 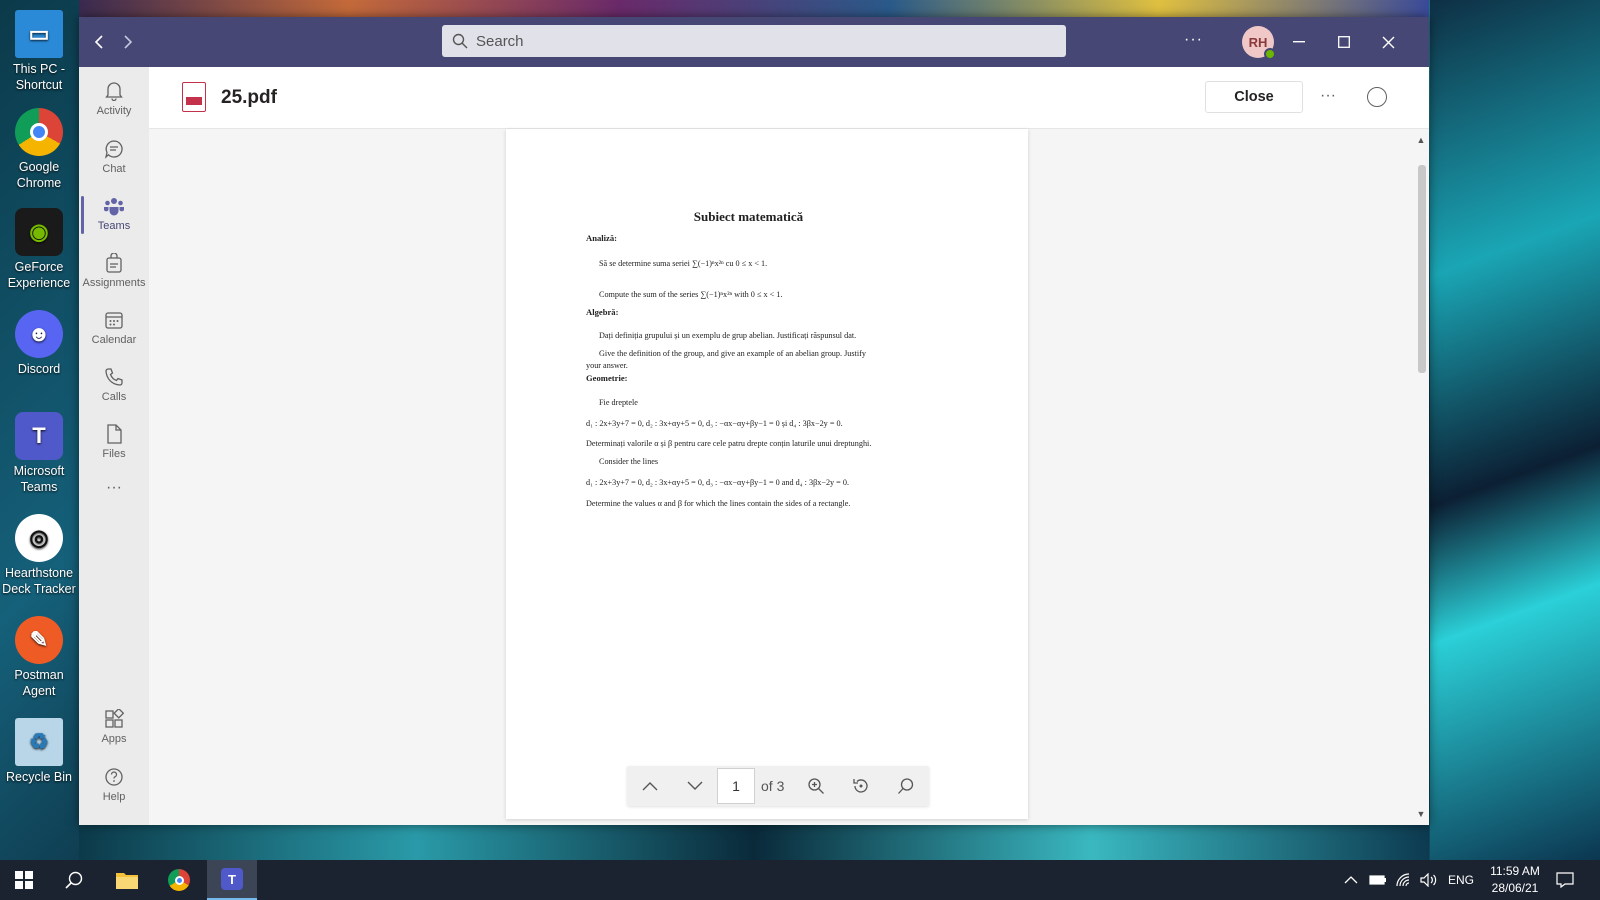 What do you see at coordinates (114, 719) in the screenshot?
I see `apps-icon` at bounding box center [114, 719].